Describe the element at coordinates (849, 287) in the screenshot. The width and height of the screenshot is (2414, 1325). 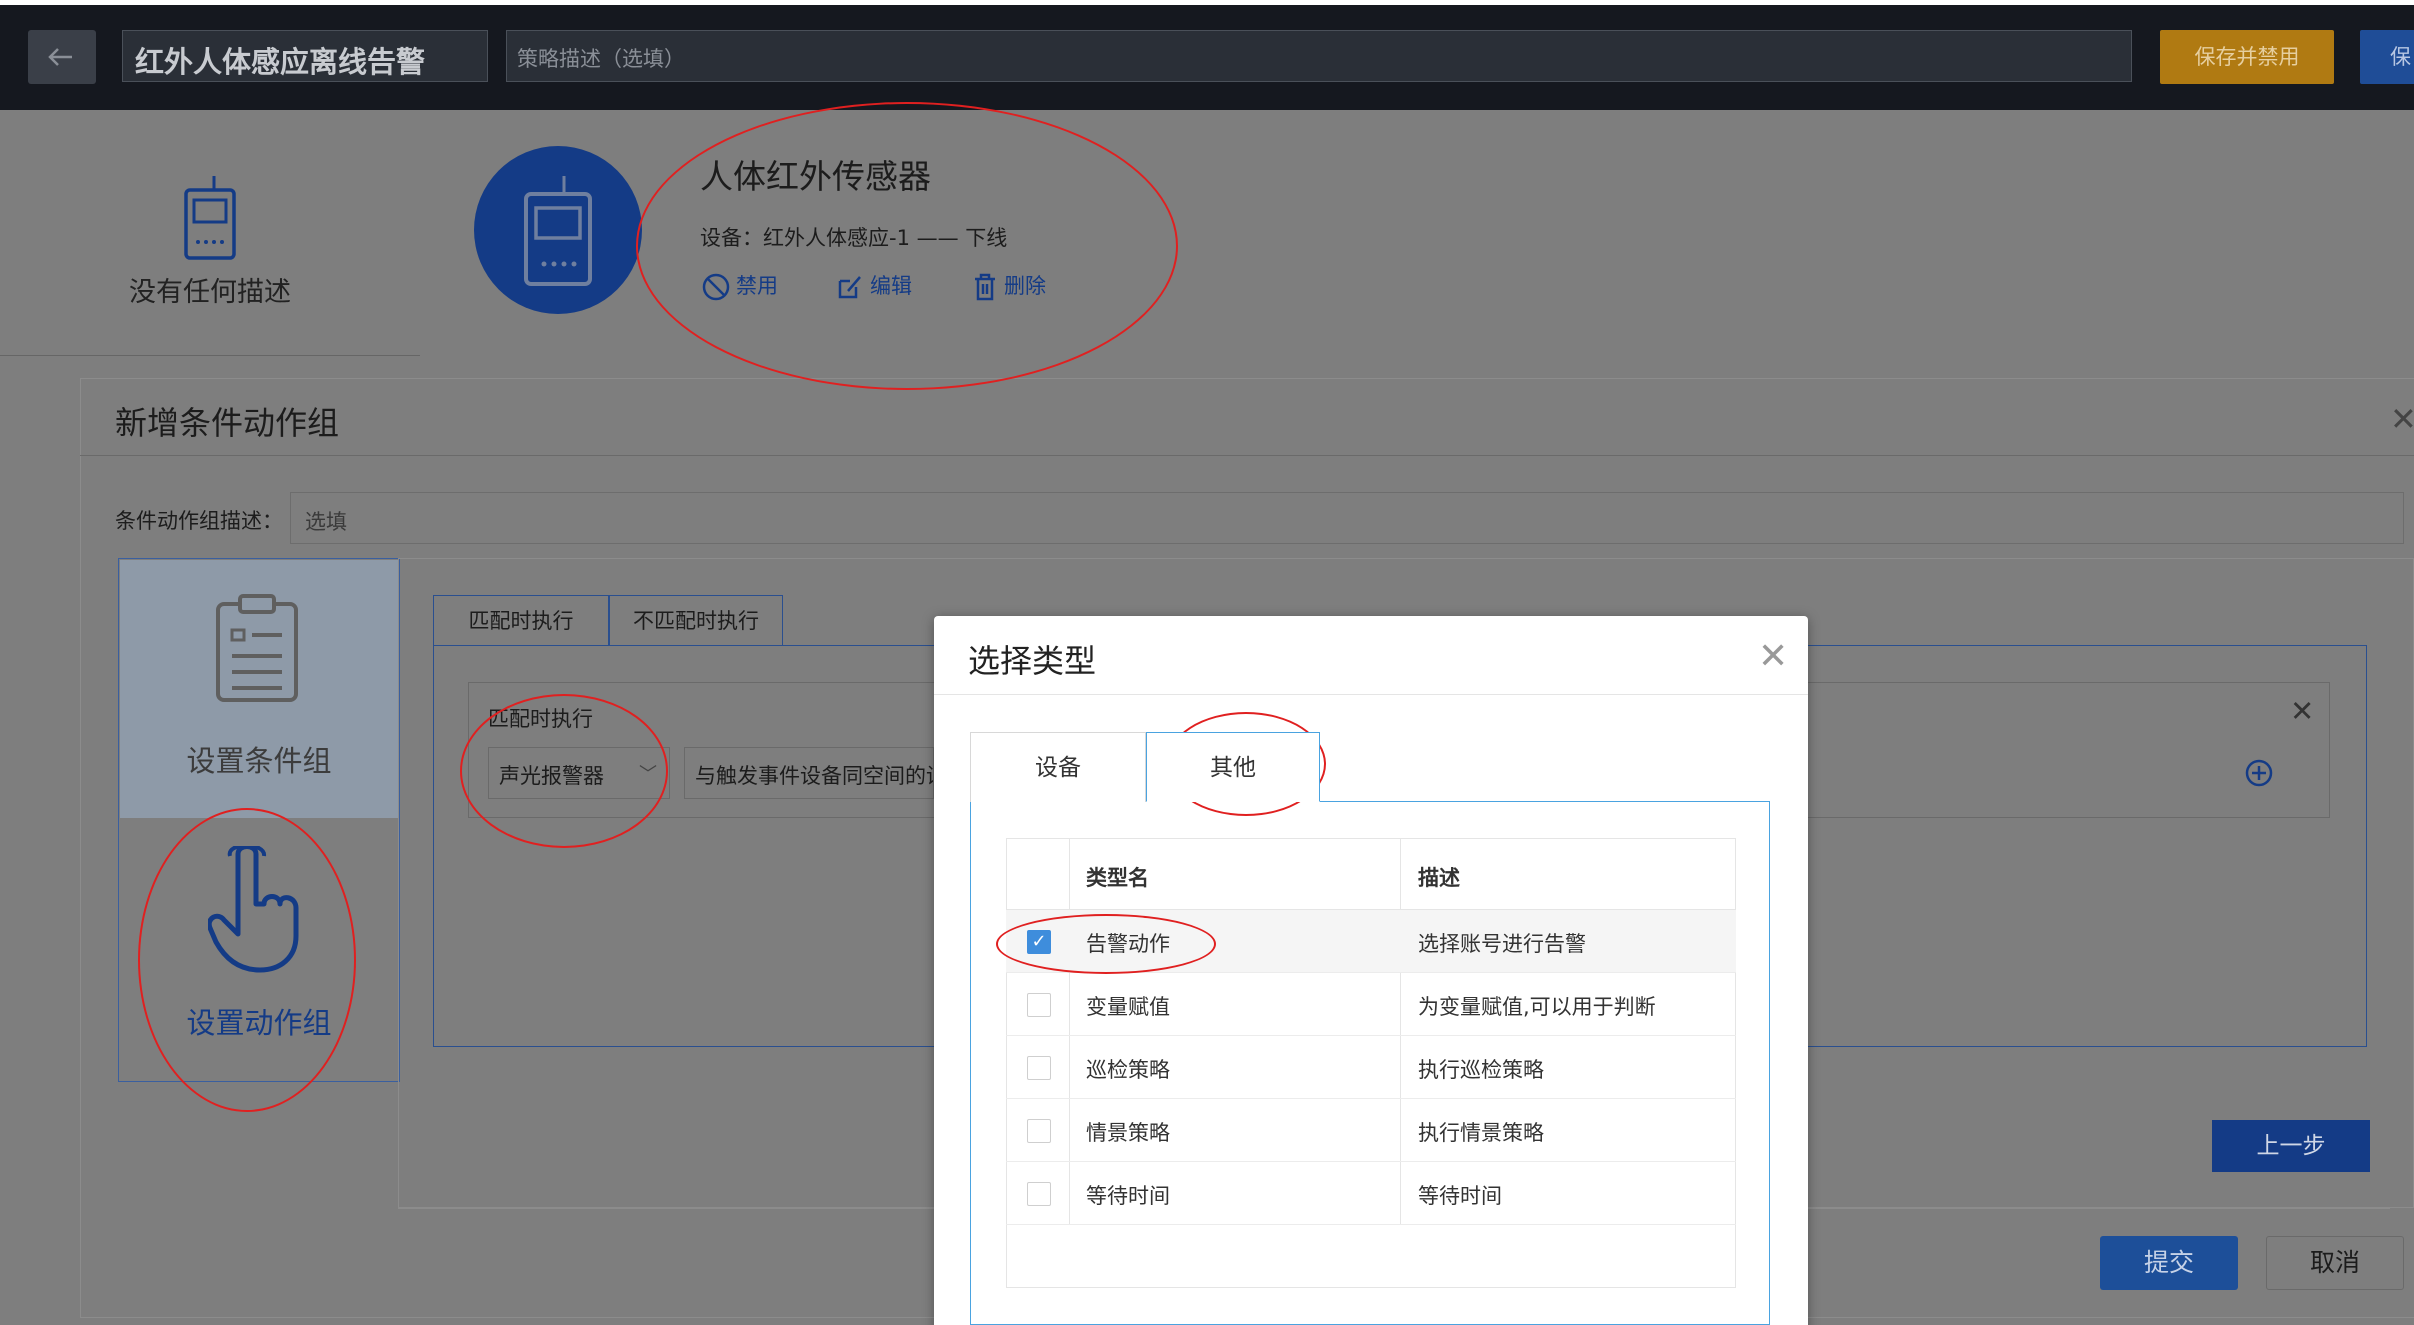
I see `edit-icon` at that location.